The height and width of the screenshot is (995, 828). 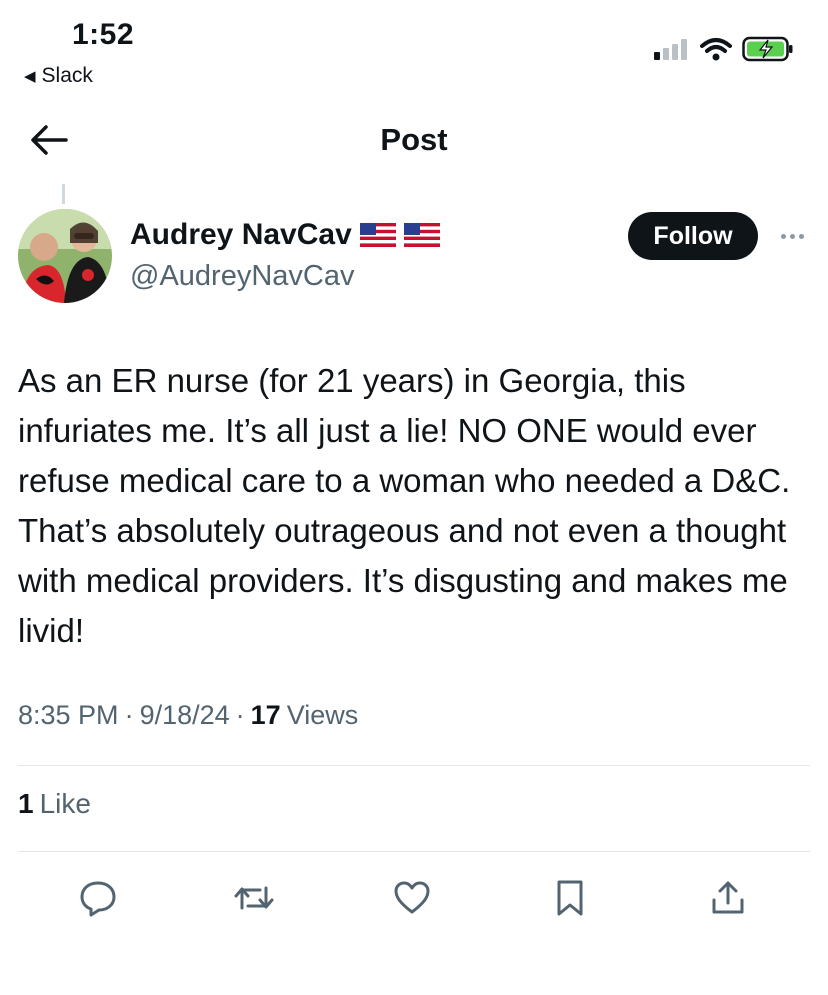 What do you see at coordinates (26, 803) in the screenshot?
I see `likes-count: 1` at bounding box center [26, 803].